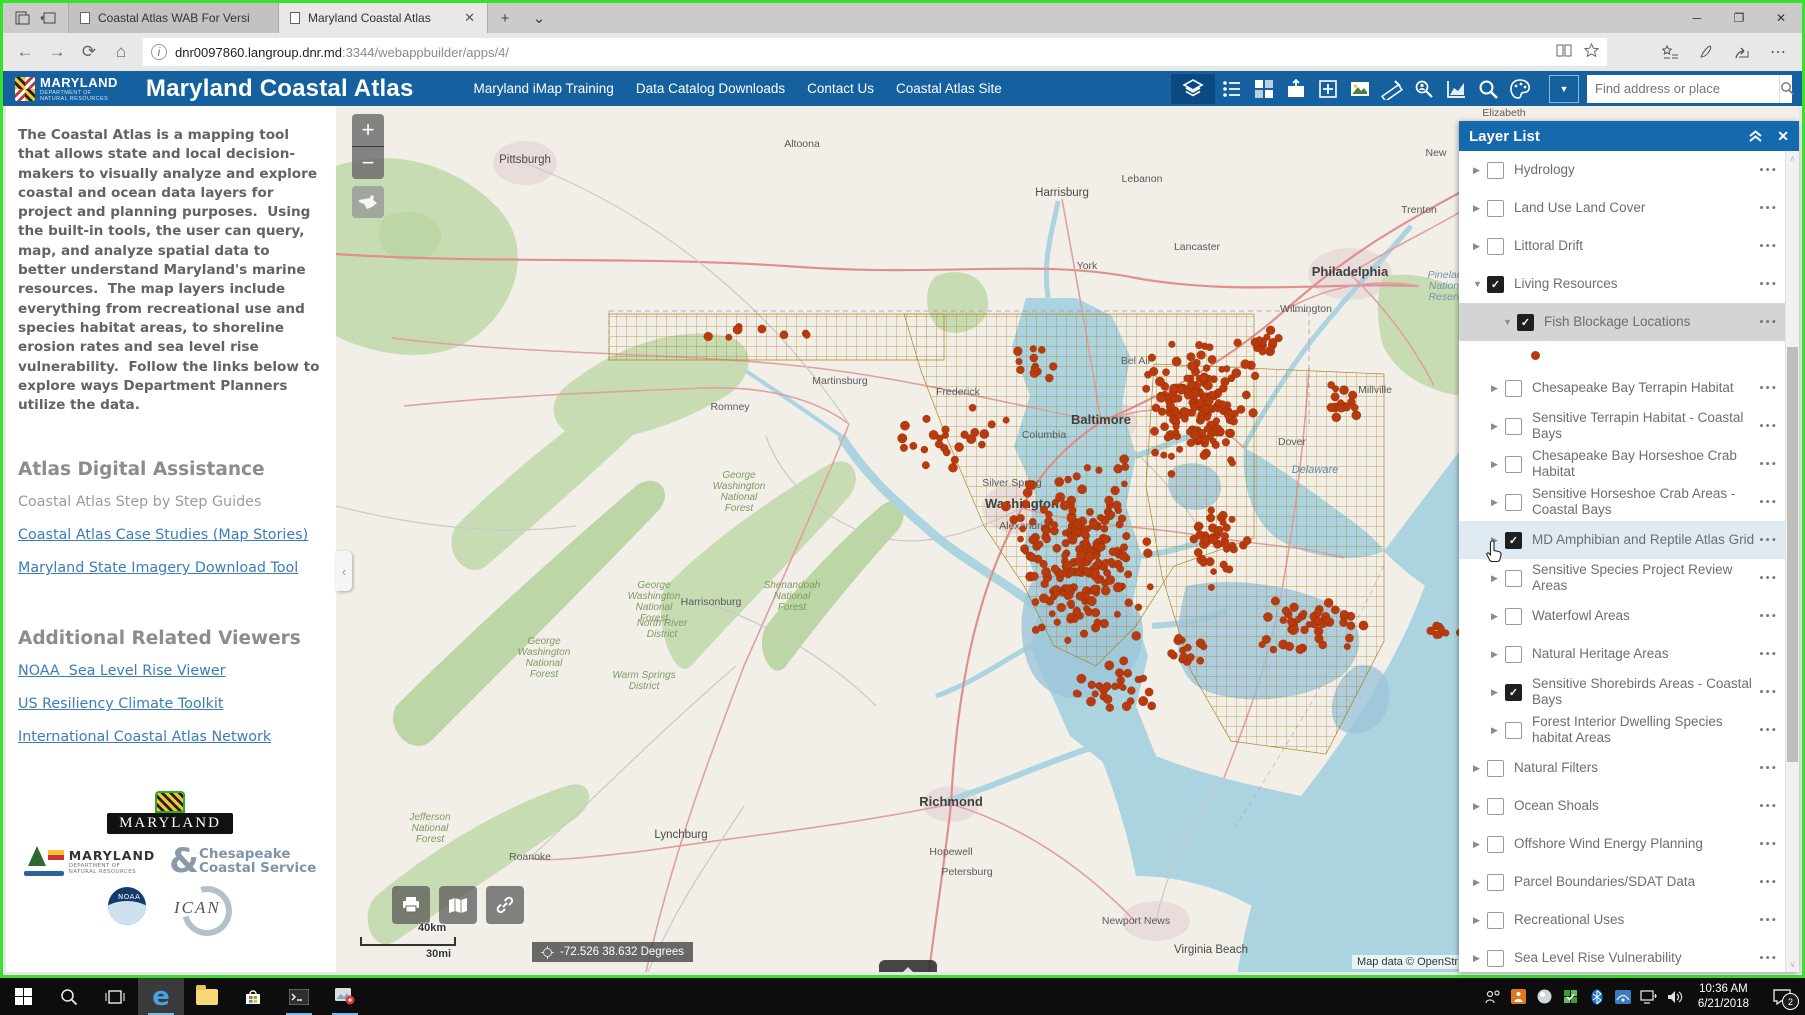  What do you see at coordinates (1792, 964) in the screenshot?
I see `scroll-down-icon: ∨` at bounding box center [1792, 964].